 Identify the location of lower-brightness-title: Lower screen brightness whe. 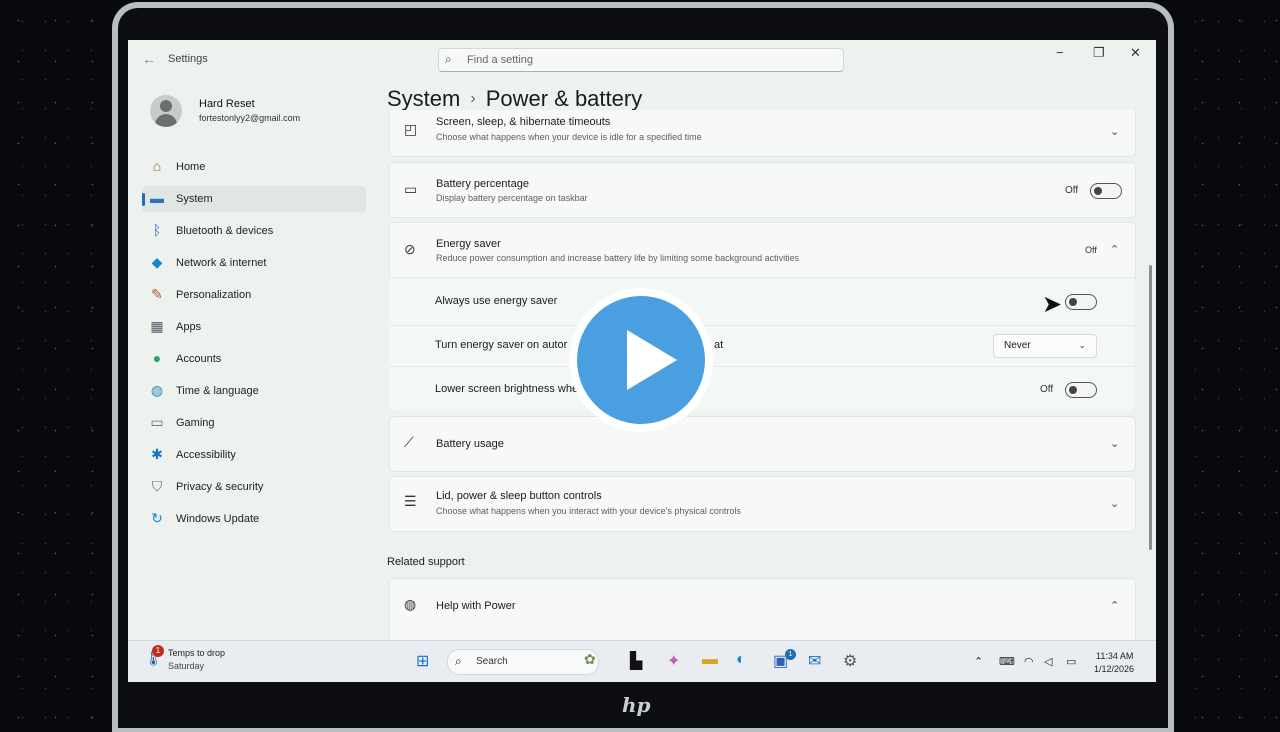
(507, 389).